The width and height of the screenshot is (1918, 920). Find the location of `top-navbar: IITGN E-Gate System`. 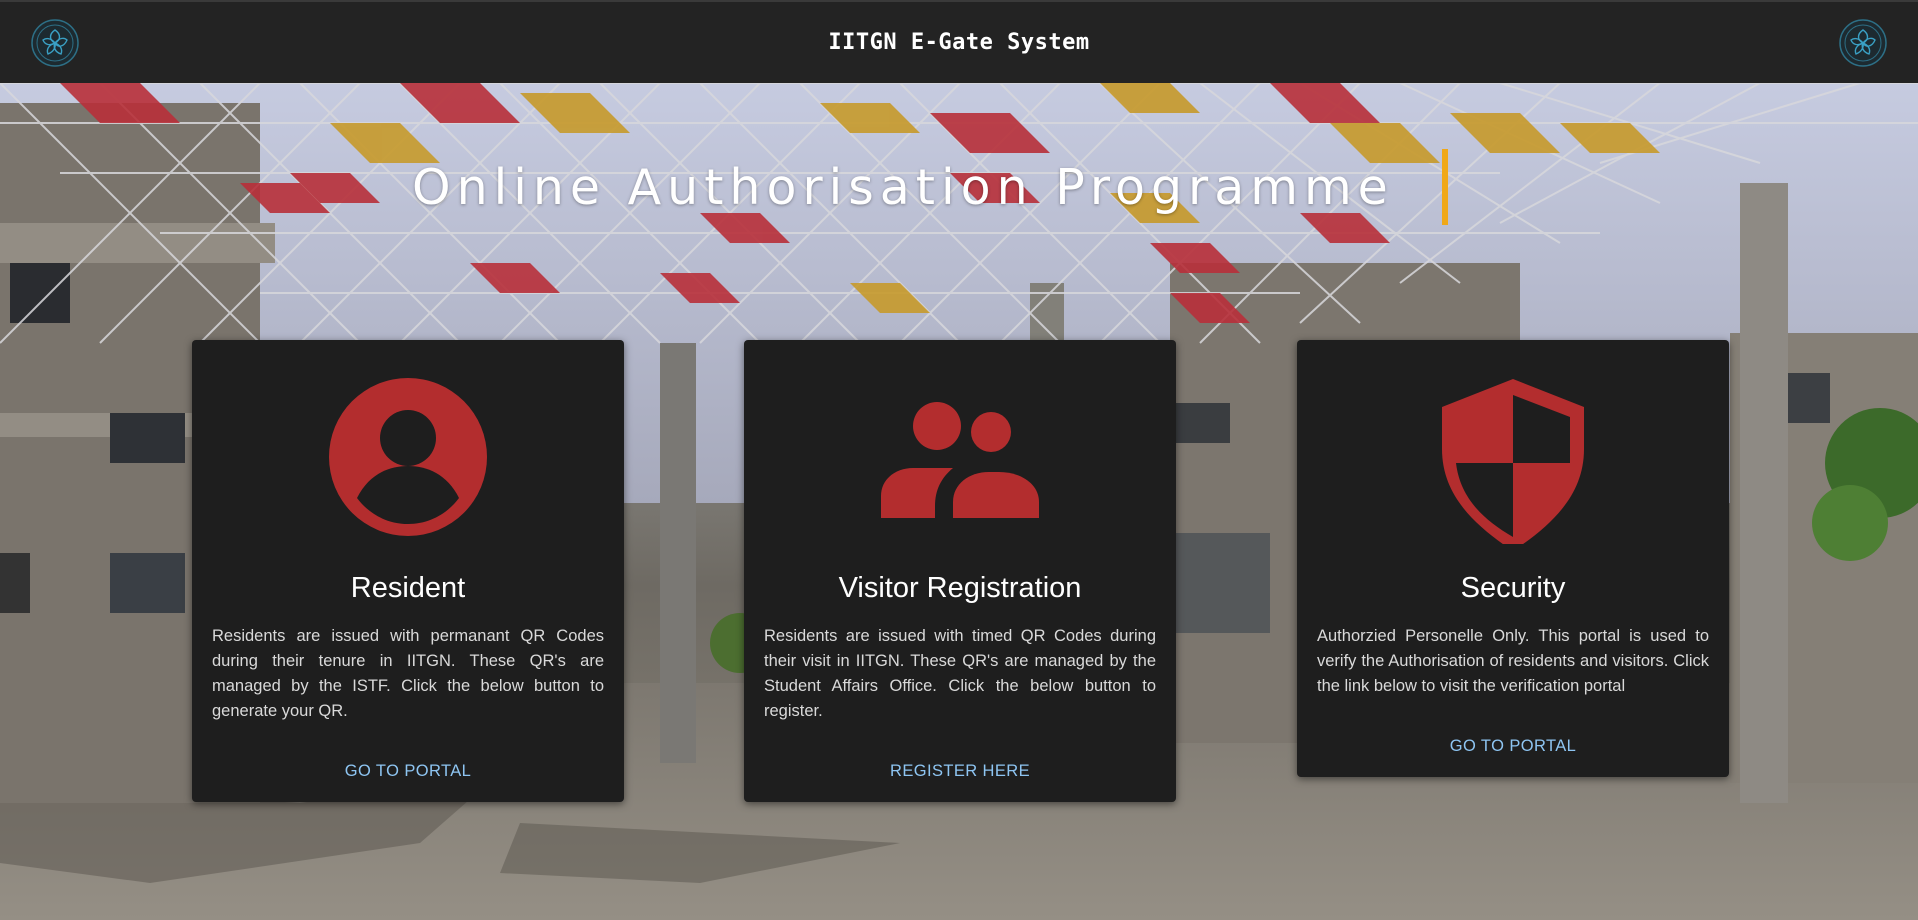

top-navbar: IITGN E-Gate System is located at coordinates (959, 41).